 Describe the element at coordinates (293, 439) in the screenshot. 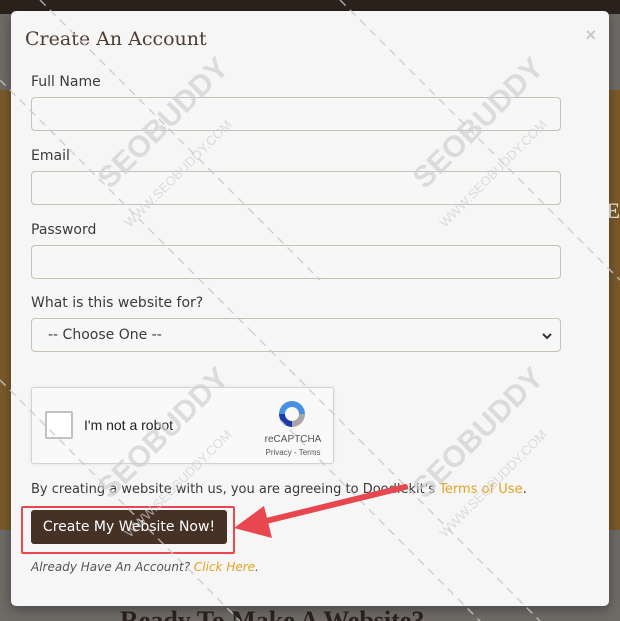

I see `recaptcha-brand: reCAPTCHA` at that location.